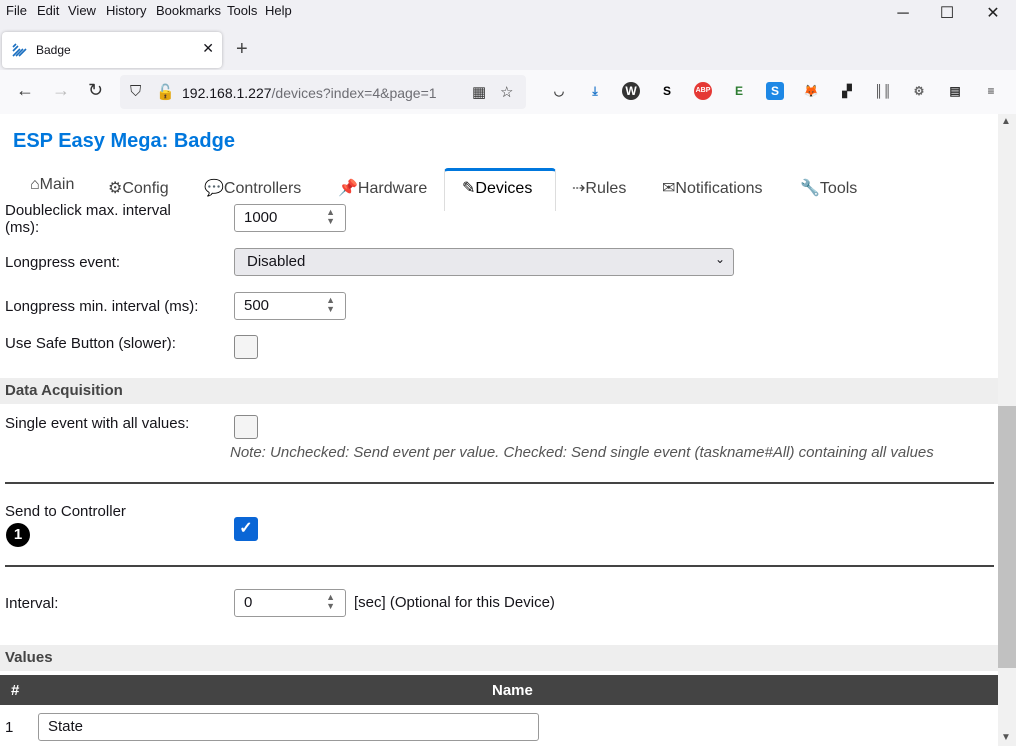  Describe the element at coordinates (52, 185) in the screenshot. I see `tab-main: ⌂Main` at that location.